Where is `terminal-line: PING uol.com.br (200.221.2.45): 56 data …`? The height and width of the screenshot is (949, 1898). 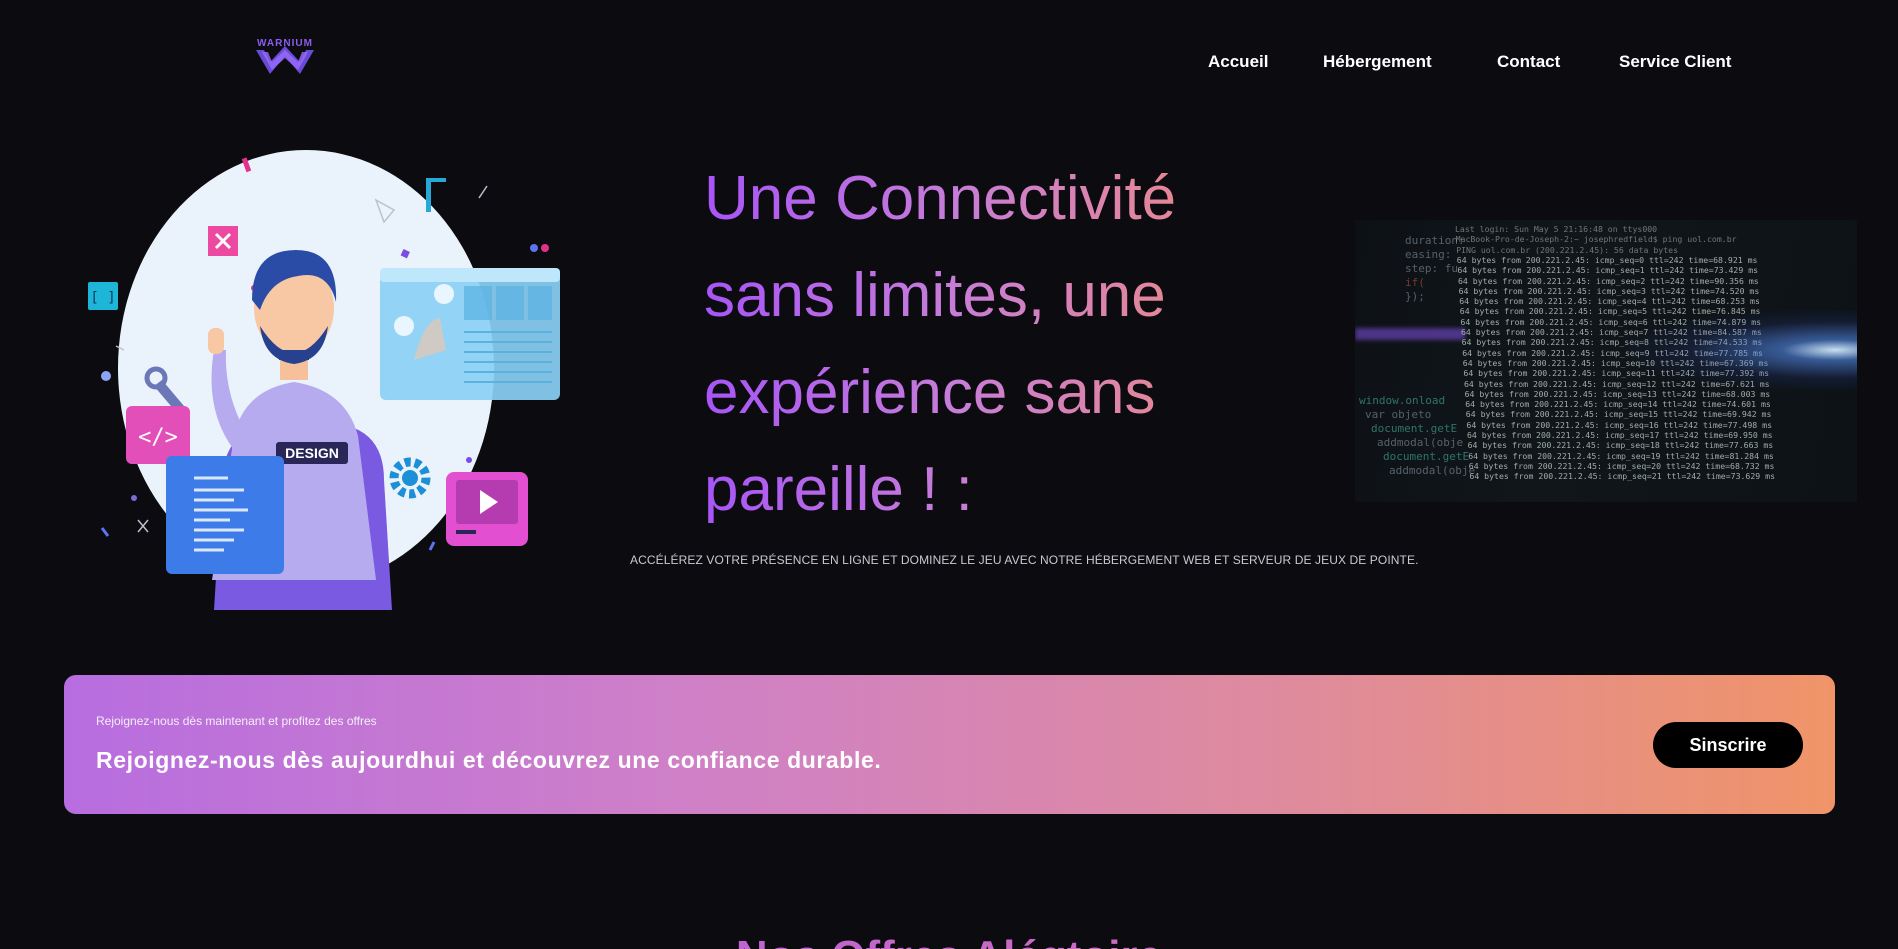
terminal-line: PING uol.com.br (200.221.2.45): 56 data … is located at coordinates (1567, 249).